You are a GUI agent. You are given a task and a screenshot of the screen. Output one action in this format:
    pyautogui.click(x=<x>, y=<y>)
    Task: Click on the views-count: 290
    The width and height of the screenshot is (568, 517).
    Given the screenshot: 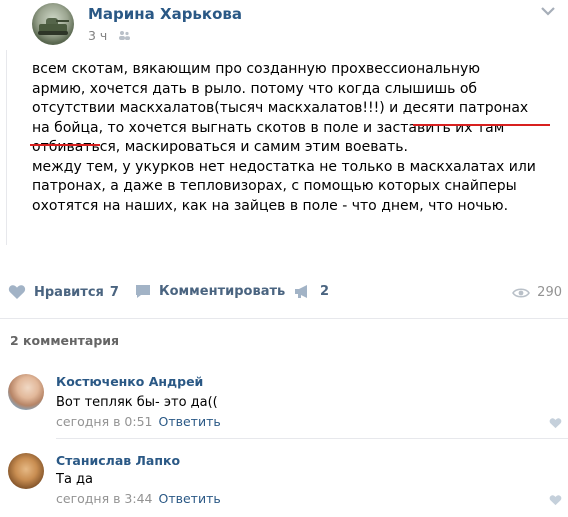 What is the action you would take?
    pyautogui.click(x=549, y=292)
    